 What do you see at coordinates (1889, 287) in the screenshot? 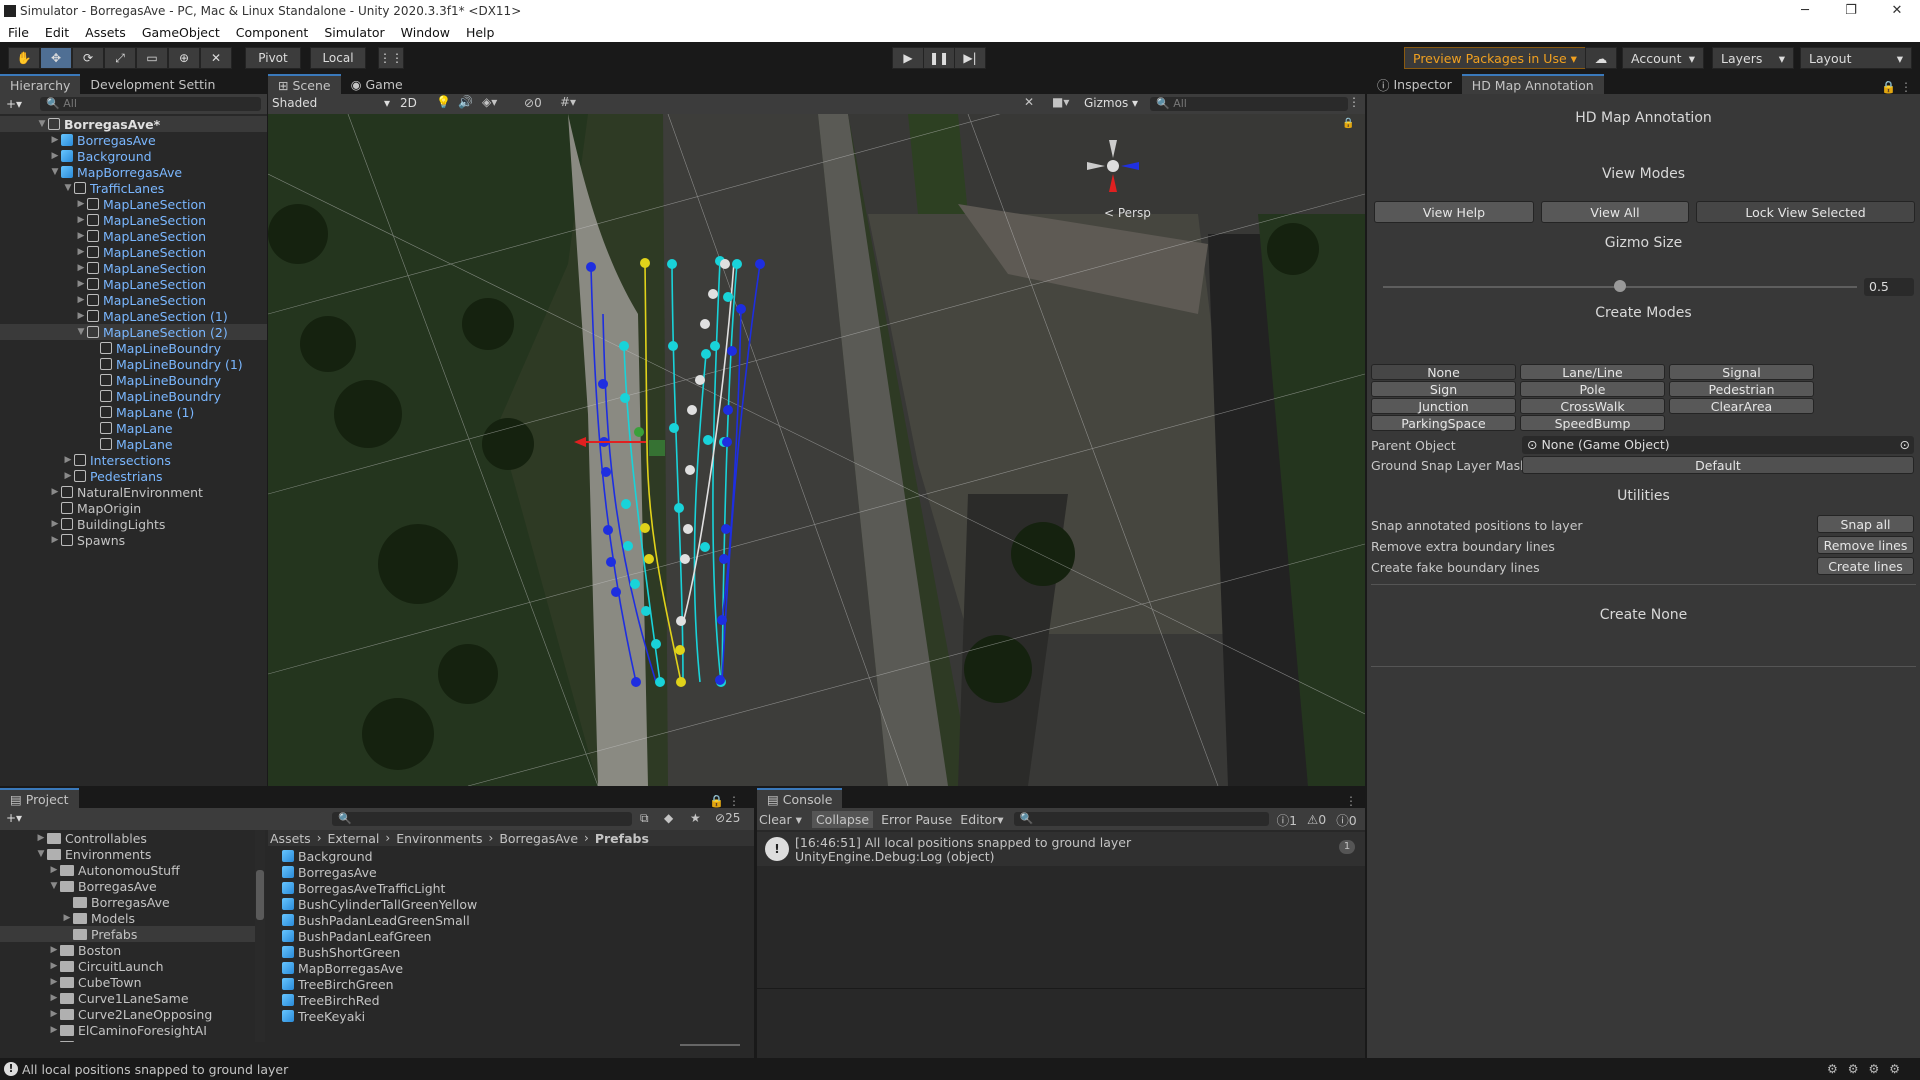
I see `gizmo-size-field: 0.5` at bounding box center [1889, 287].